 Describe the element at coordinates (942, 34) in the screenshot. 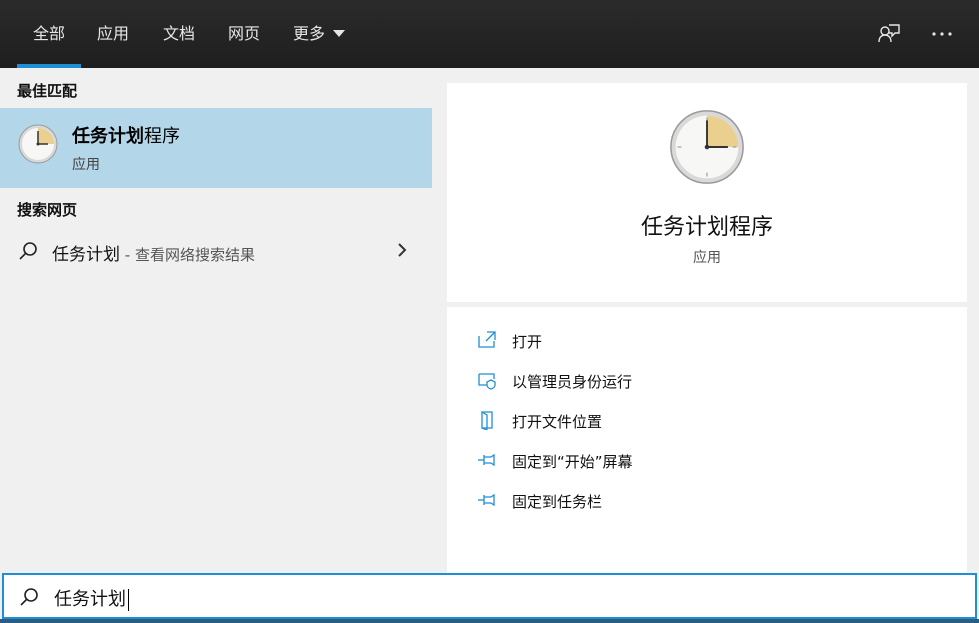

I see `more-options-icon` at that location.